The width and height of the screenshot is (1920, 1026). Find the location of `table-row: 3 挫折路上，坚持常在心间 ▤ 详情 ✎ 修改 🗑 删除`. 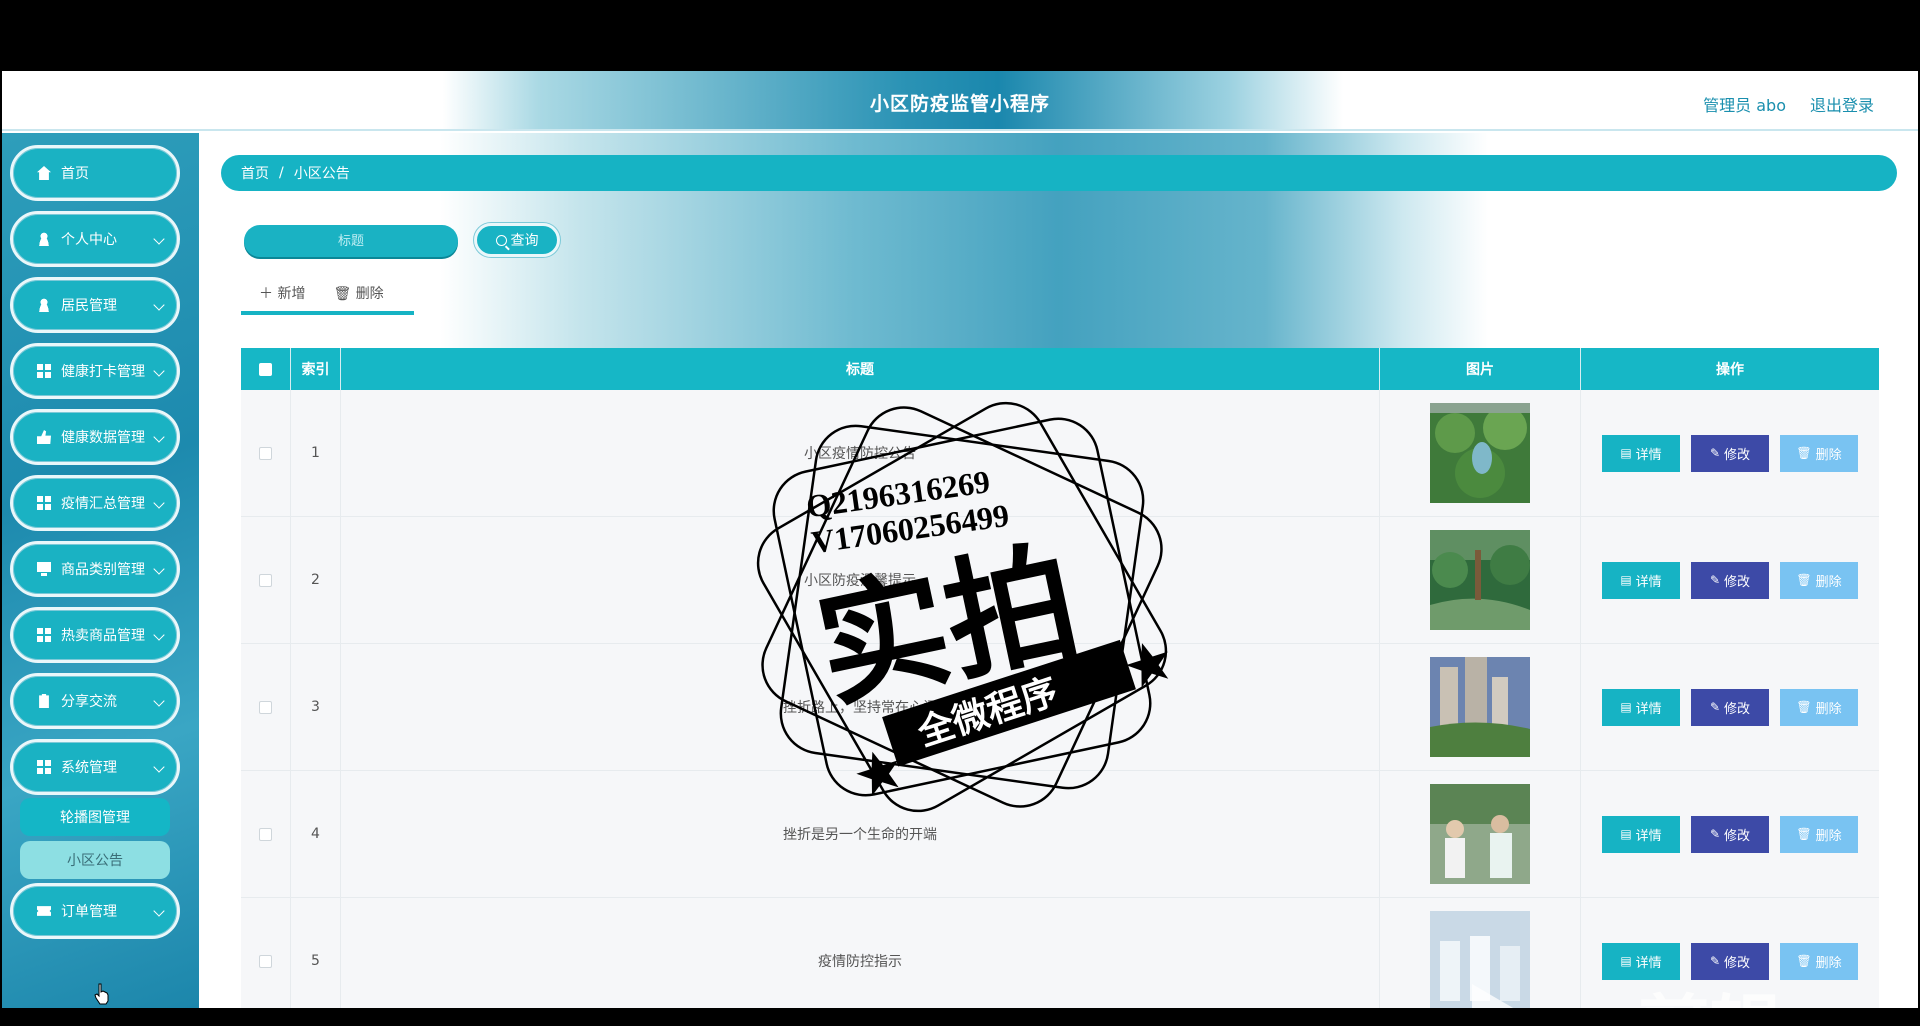

table-row: 3 挫折路上，坚持常在心间 ▤ 详情 ✎ 修改 🗑 删除 is located at coordinates (1060, 707).